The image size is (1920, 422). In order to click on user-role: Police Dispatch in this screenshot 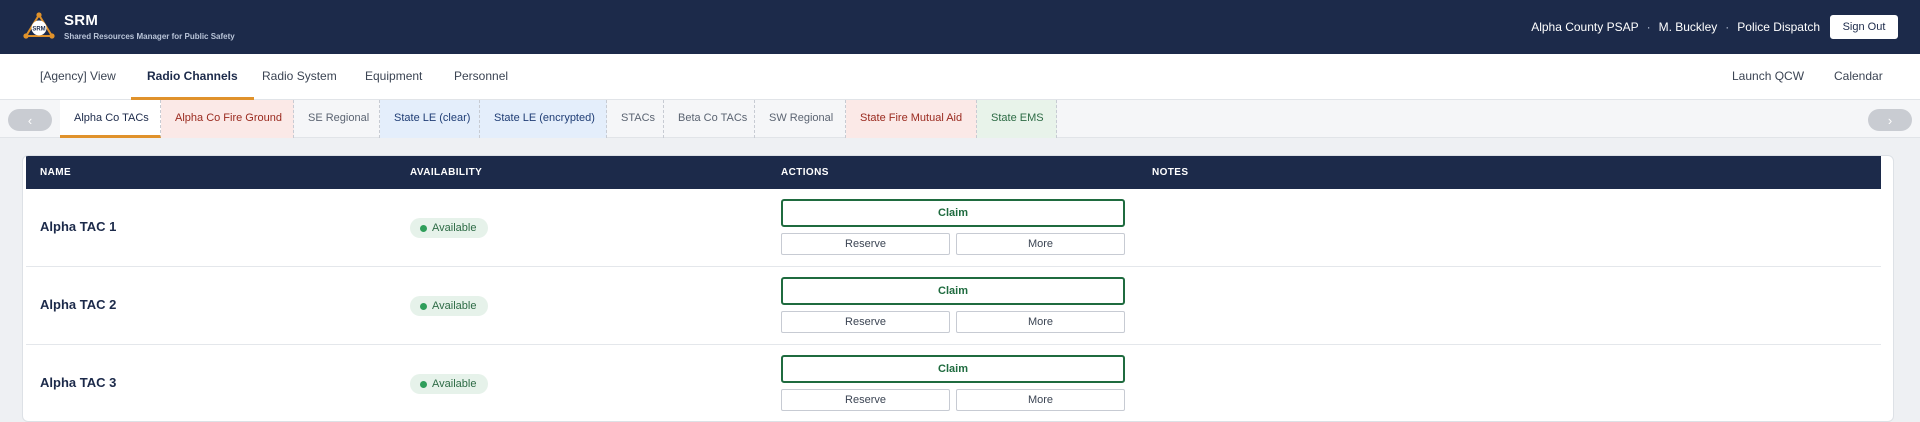, I will do `click(1778, 27)`.